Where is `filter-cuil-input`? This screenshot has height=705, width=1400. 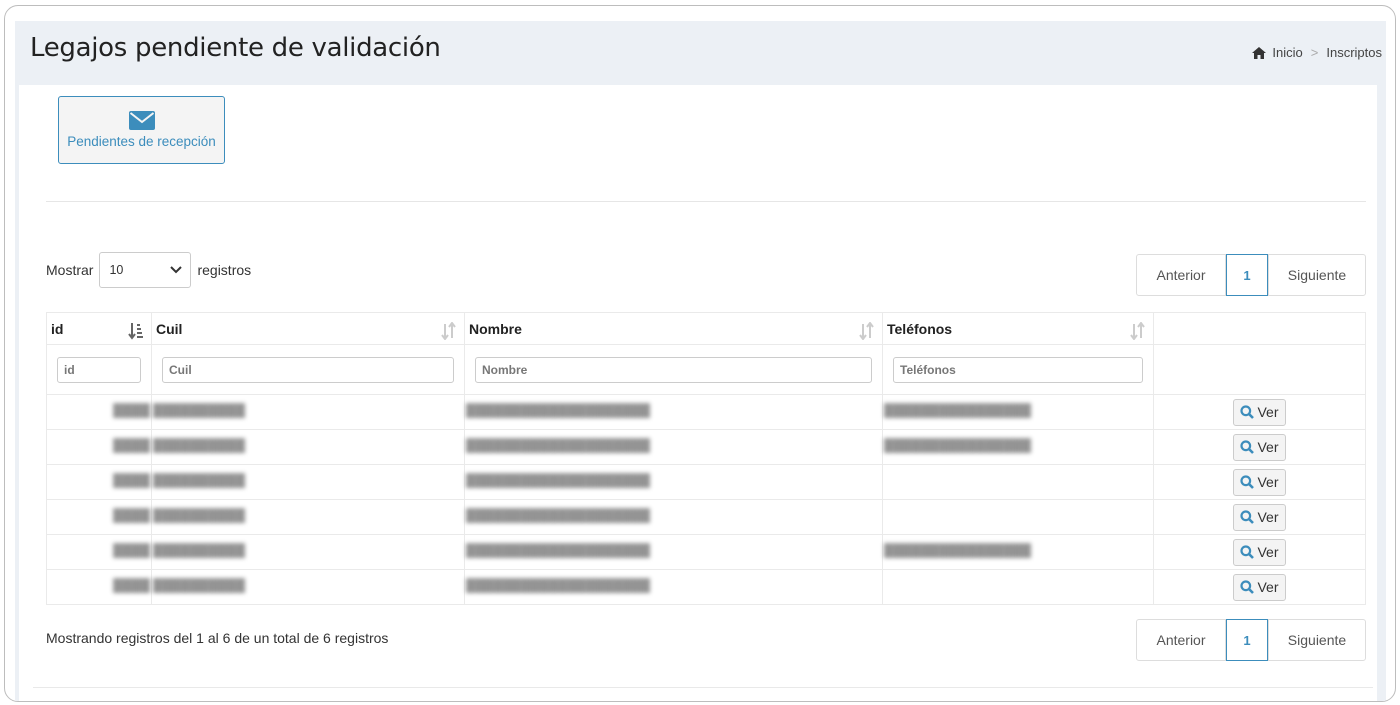 filter-cuil-input is located at coordinates (308, 369).